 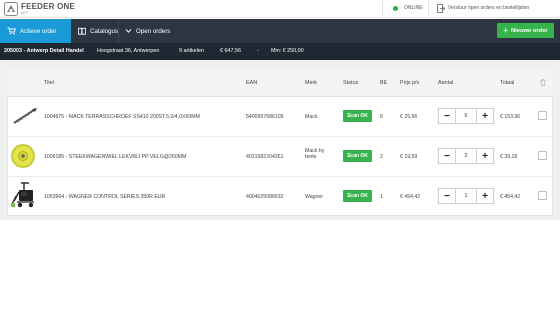 I want to click on chevron-down-icon, so click(x=128, y=31).